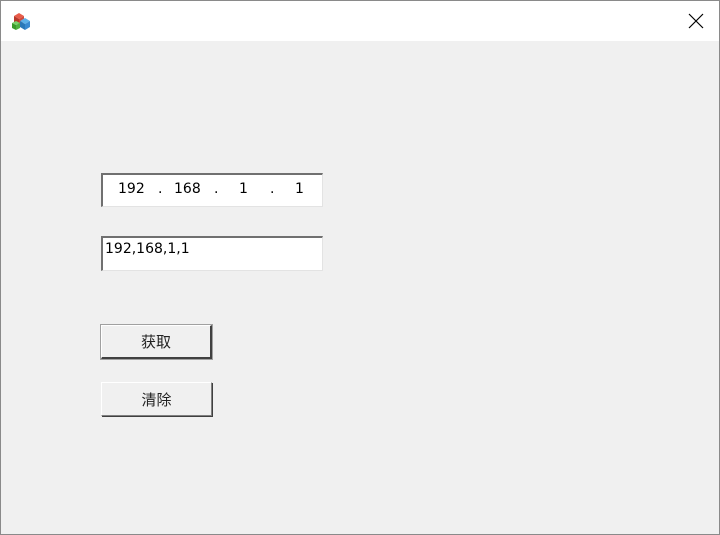  I want to click on ip-octet-3: 1, so click(243, 189).